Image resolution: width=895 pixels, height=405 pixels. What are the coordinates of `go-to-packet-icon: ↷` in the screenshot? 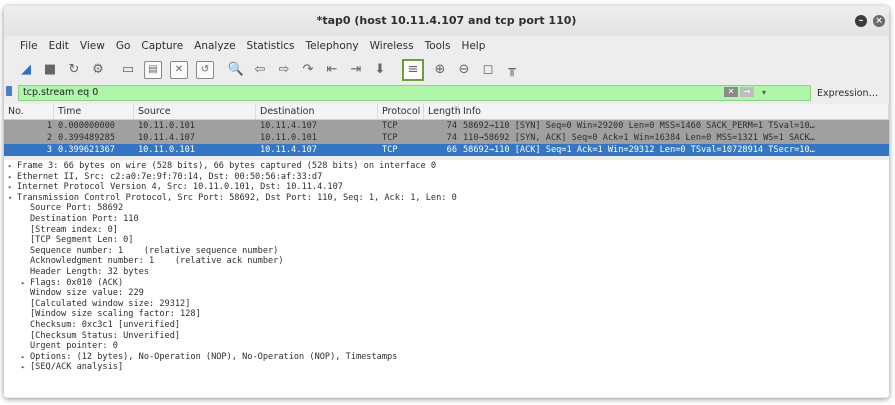 It's located at (308, 70).